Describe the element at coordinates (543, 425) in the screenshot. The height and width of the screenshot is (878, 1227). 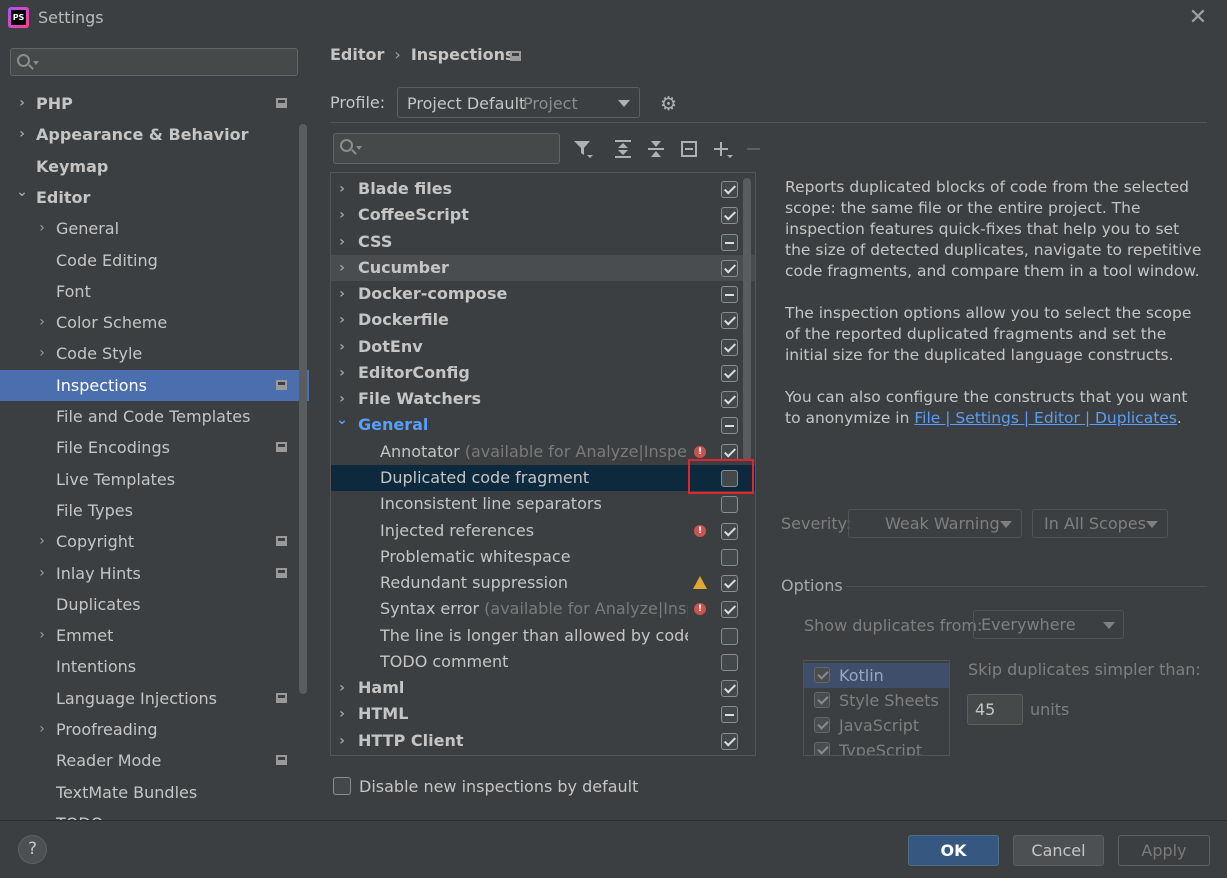
I see `inspection-group-row: ⌄ General` at that location.